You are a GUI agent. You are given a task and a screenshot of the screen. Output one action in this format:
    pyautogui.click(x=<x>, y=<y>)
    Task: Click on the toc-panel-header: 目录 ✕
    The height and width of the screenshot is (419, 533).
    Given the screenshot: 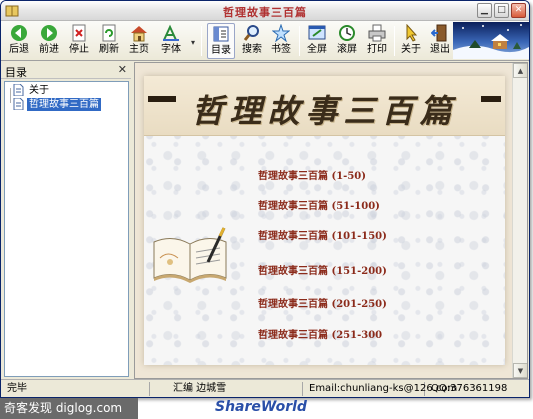 What is the action you would take?
    pyautogui.click(x=66, y=70)
    